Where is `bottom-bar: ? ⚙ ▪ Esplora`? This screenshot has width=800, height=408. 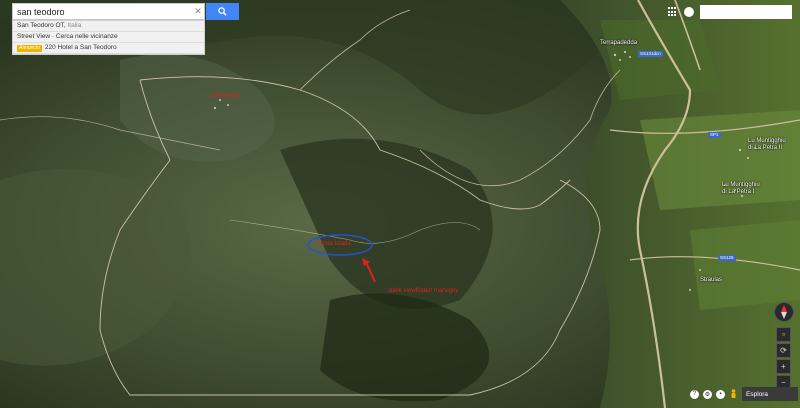
bottom-bar: ? ⚙ ▪ Esplora is located at coordinates (745, 394).